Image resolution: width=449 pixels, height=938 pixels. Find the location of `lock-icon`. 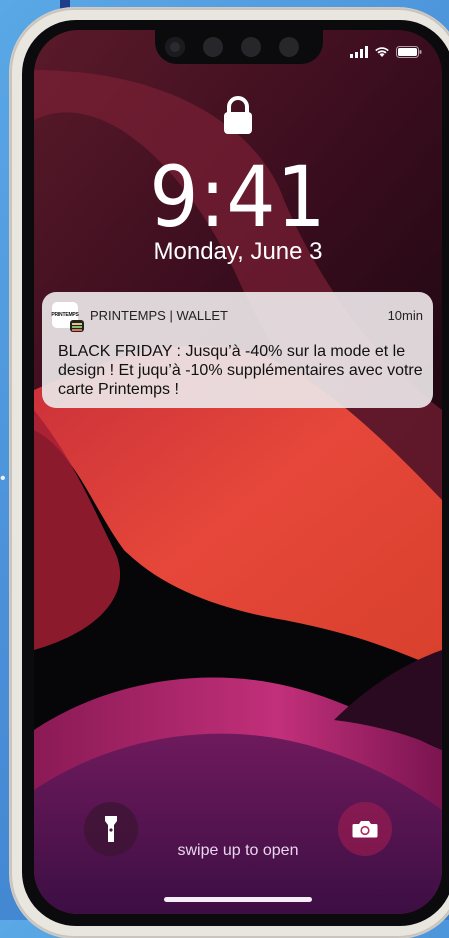

lock-icon is located at coordinates (238, 115).